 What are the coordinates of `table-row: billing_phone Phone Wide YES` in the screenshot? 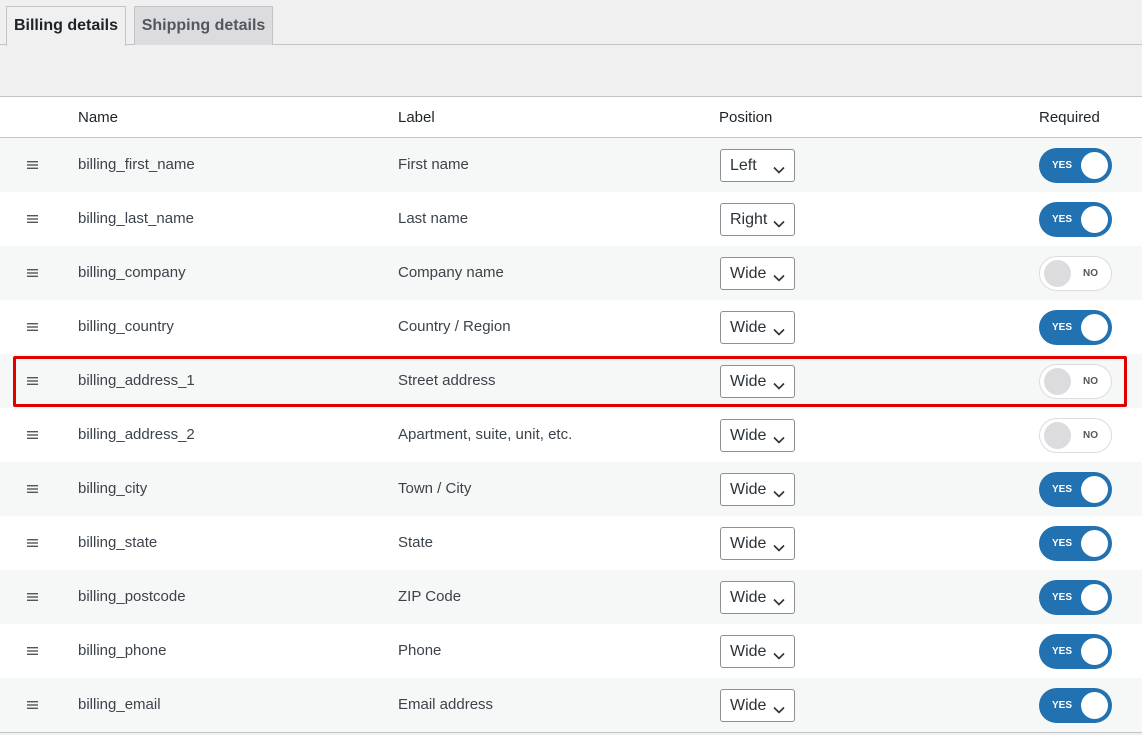 It's located at (571, 651).